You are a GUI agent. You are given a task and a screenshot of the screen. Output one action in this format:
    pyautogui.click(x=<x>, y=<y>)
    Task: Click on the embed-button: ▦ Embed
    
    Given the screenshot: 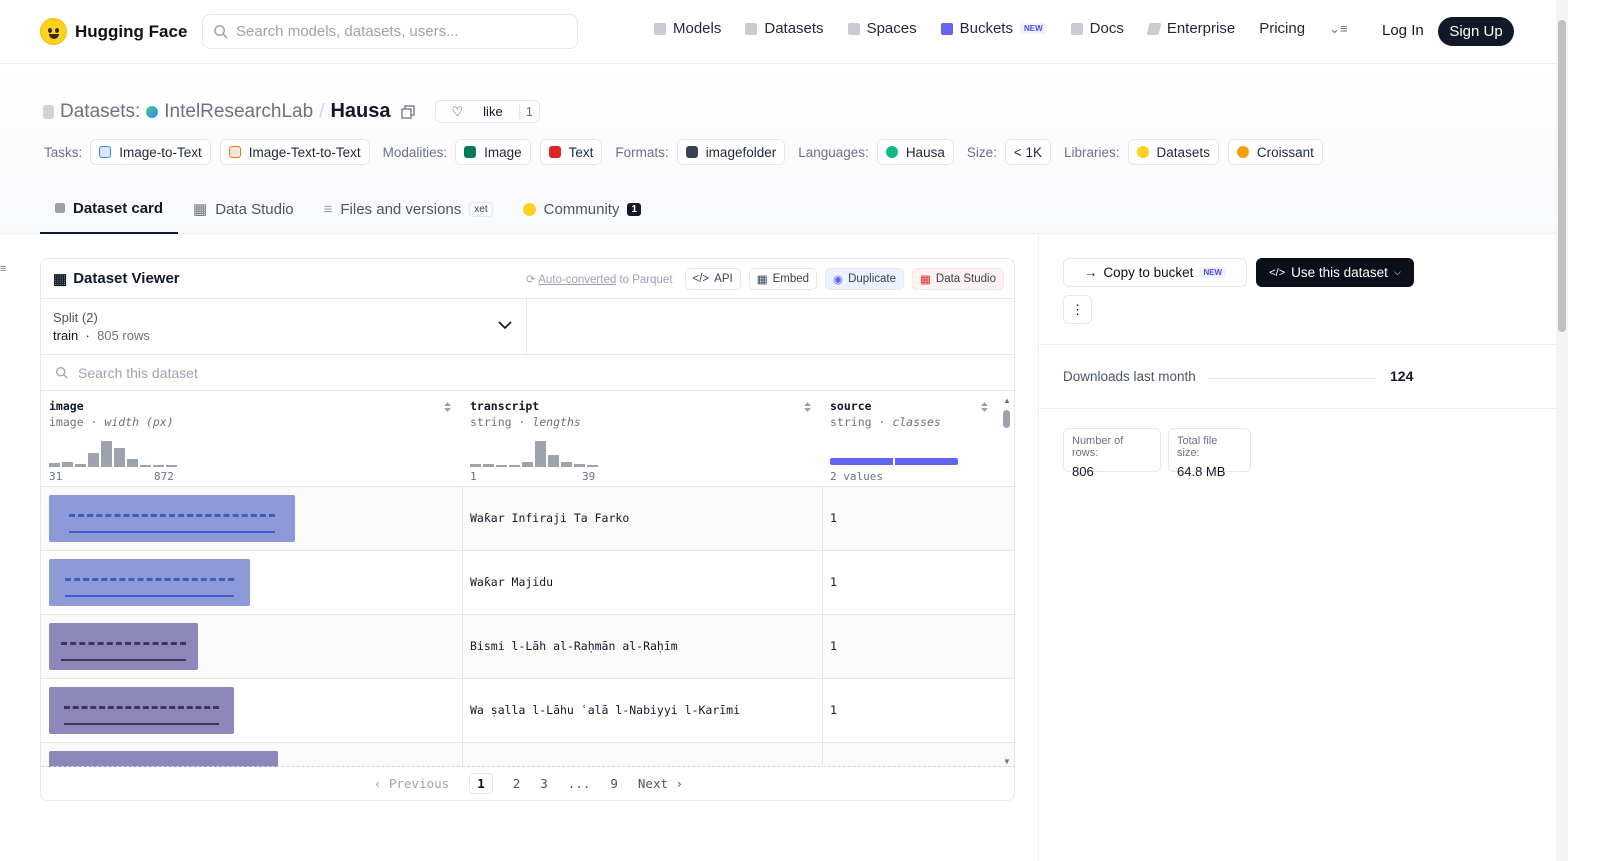 What is the action you would take?
    pyautogui.click(x=783, y=279)
    